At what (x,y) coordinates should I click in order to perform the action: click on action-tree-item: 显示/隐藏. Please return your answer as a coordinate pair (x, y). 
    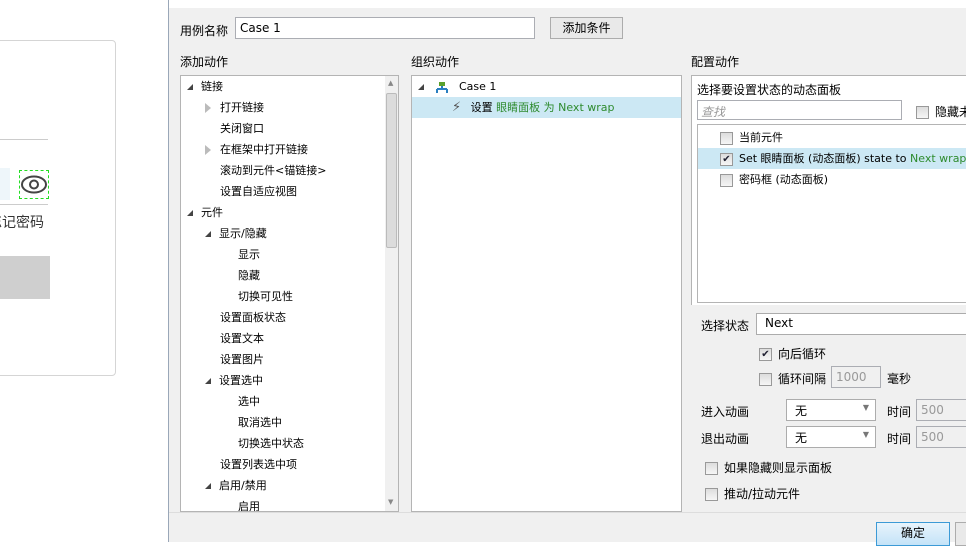
    Looking at the image, I should click on (236, 233).